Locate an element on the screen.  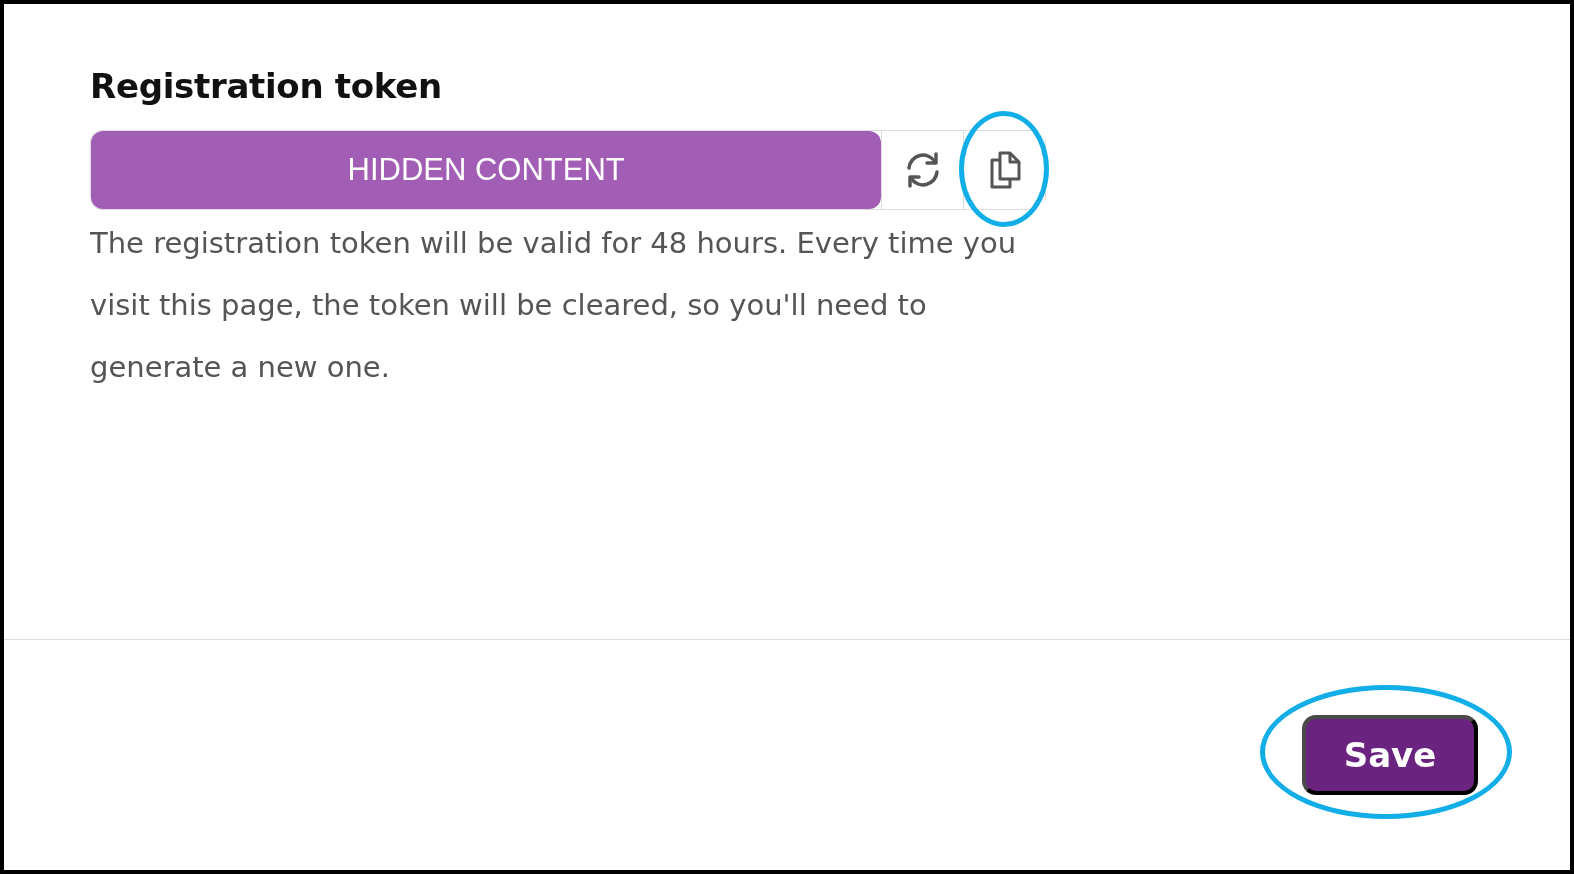
section-title: Registration token is located at coordinates (266, 86).